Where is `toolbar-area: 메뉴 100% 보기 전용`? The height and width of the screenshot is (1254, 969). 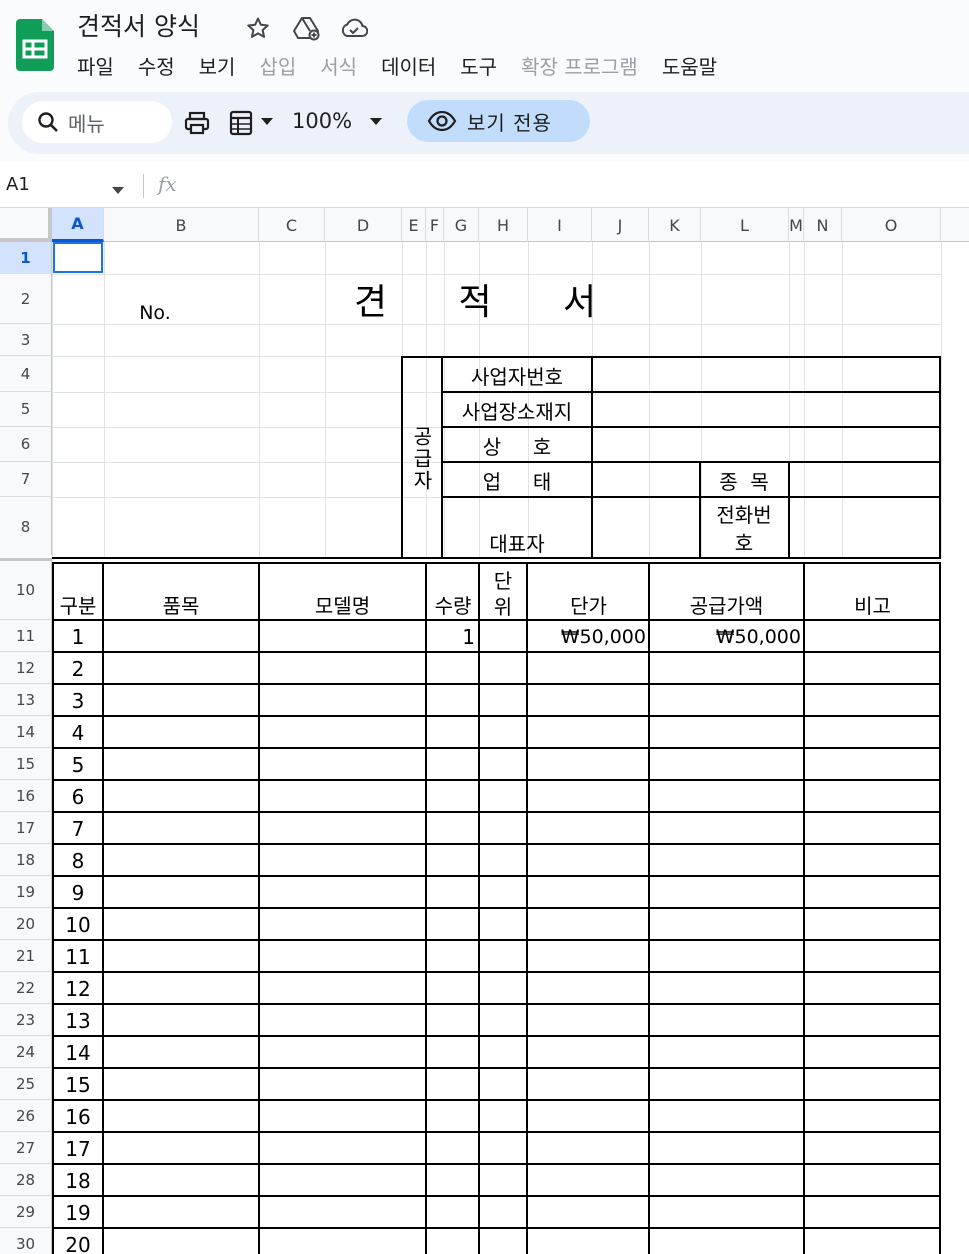
toolbar-area: 메뉴 100% 보기 전용 is located at coordinates (484, 123).